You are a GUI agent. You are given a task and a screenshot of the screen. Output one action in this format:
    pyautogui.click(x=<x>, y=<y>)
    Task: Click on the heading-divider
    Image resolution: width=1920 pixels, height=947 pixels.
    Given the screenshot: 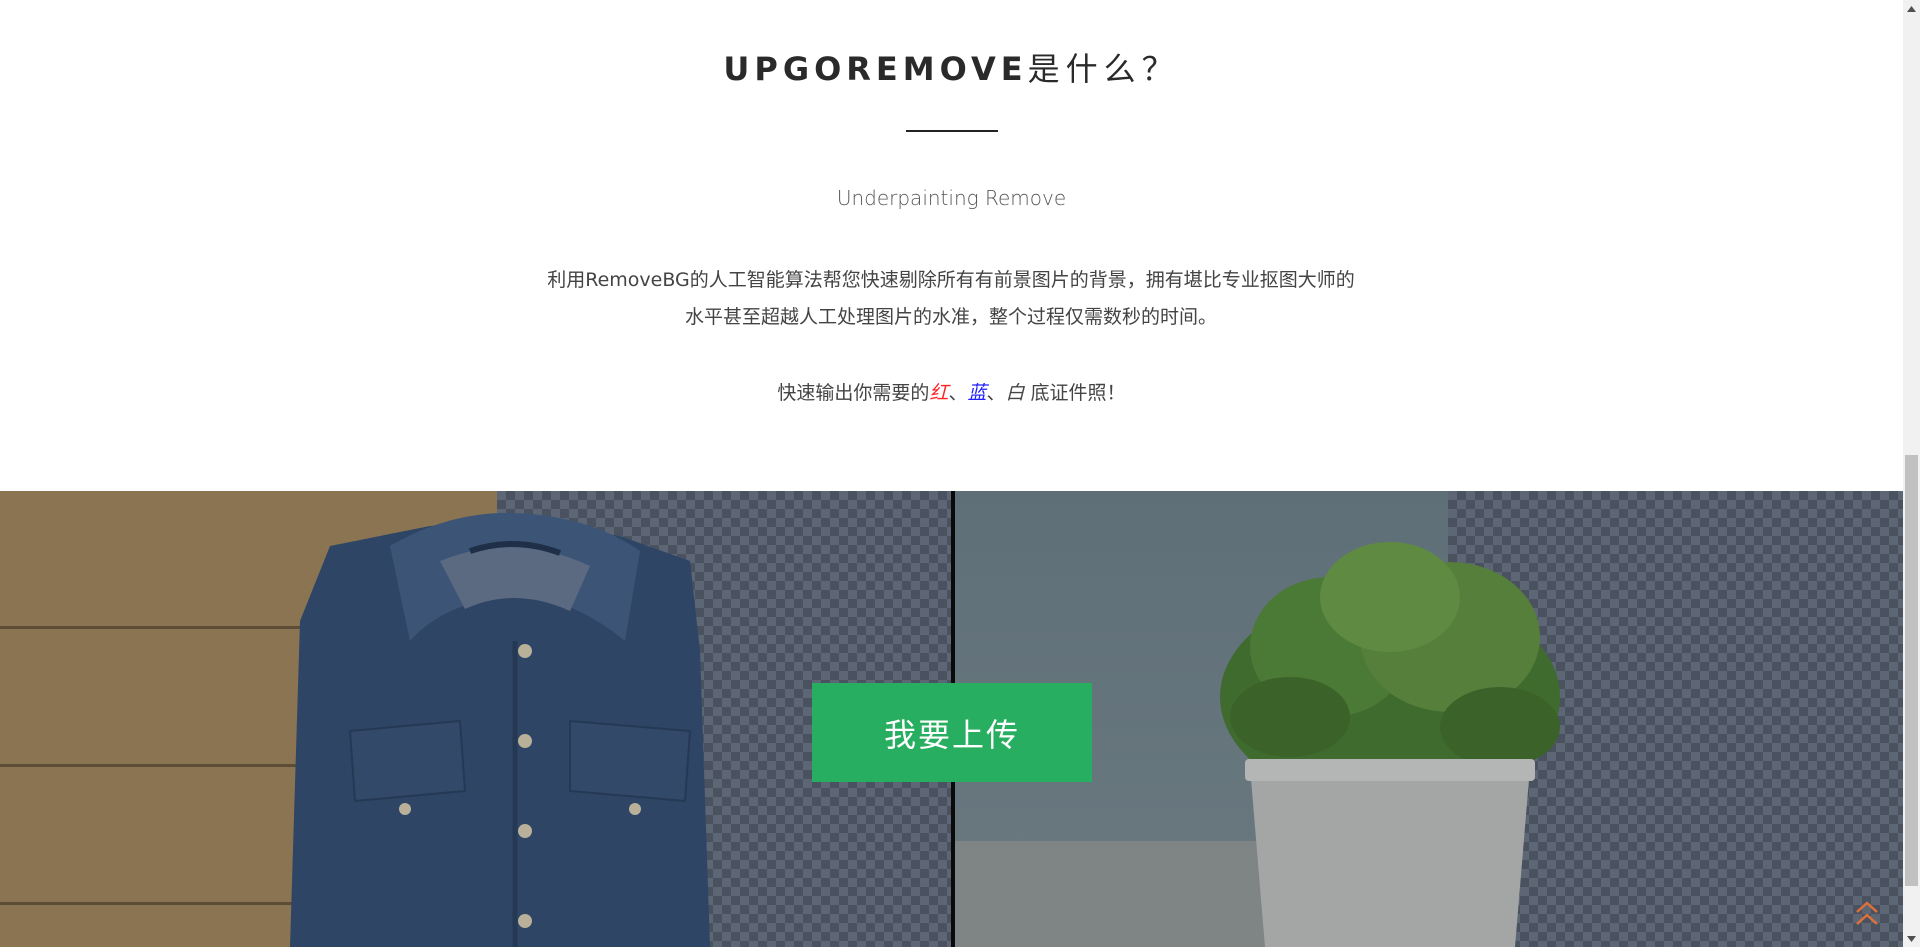 What is the action you would take?
    pyautogui.click(x=952, y=131)
    